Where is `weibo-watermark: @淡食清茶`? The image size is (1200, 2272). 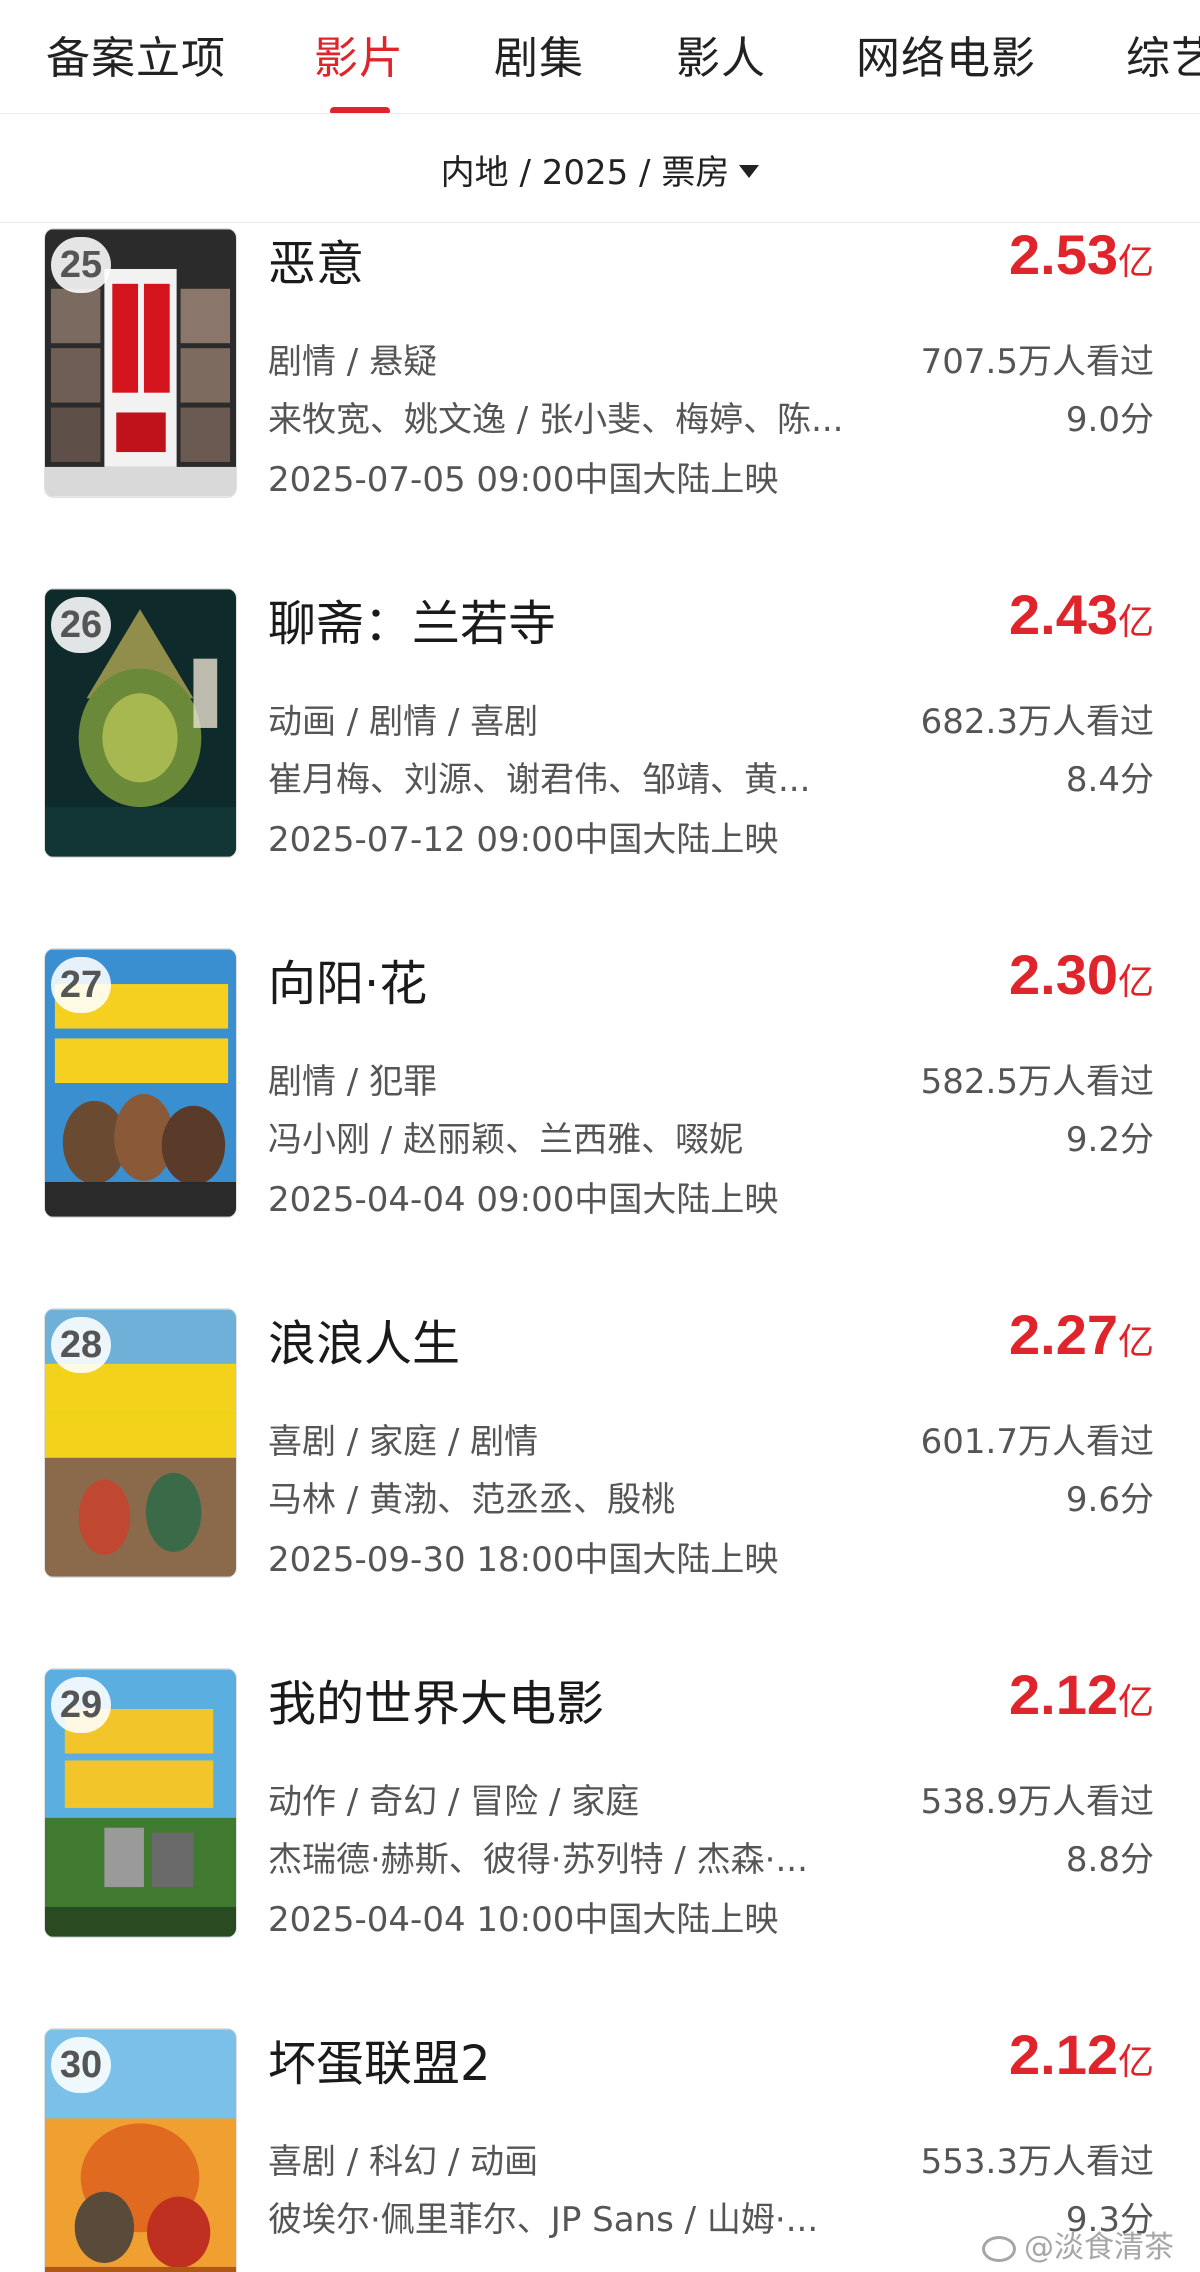
weibo-watermark: @淡食清茶 is located at coordinates (1078, 2244).